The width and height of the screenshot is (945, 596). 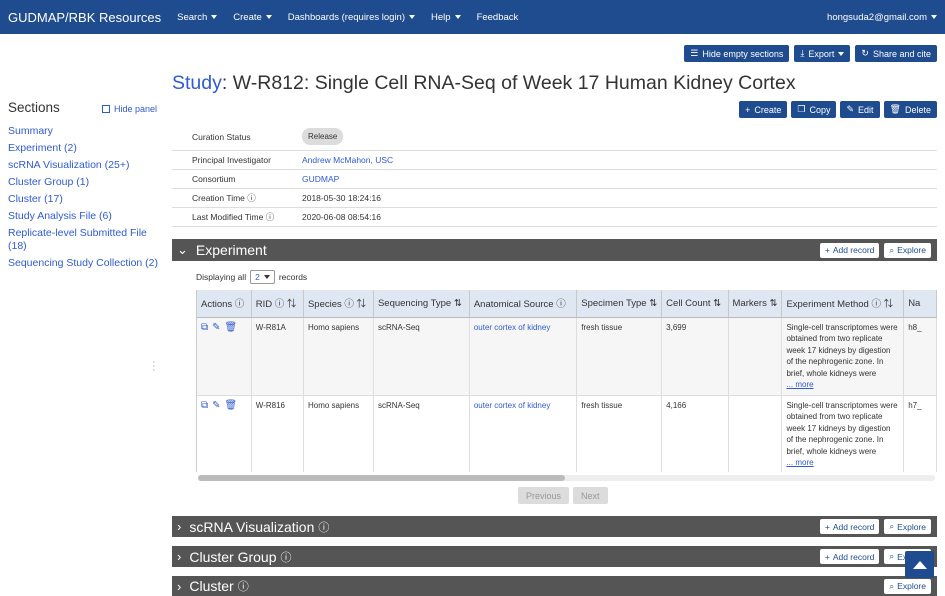 I want to click on page-size-select: 2, so click(x=262, y=277).